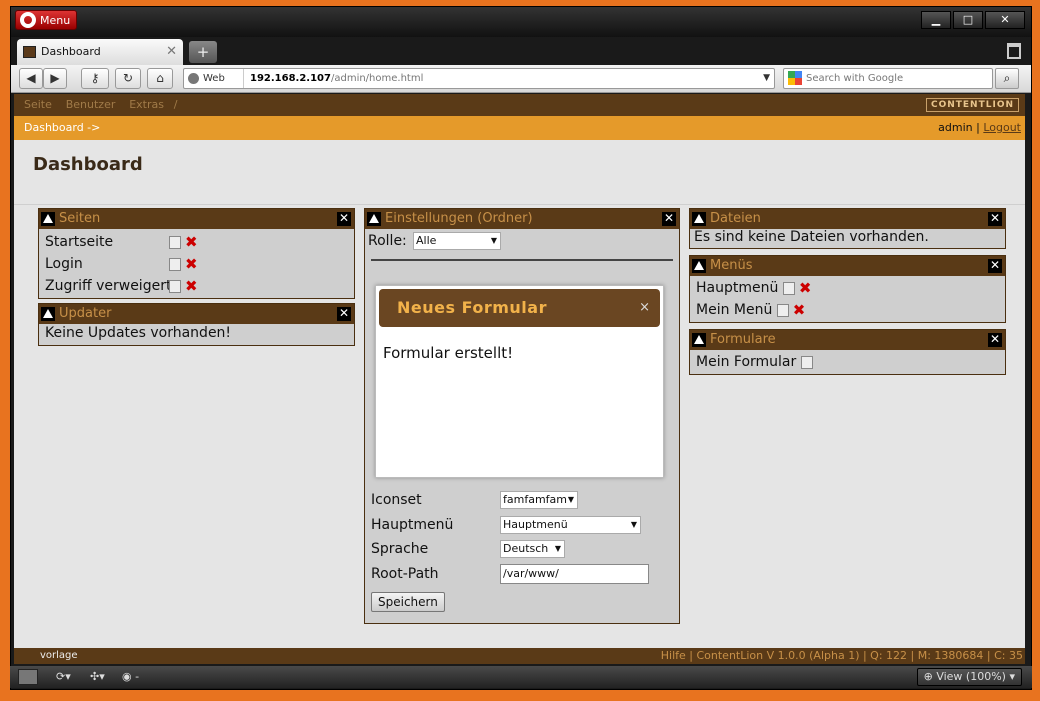 The height and width of the screenshot is (701, 1040). Describe the element at coordinates (570, 524) in the screenshot. I see `hauptmenu-select: Hauptmenü ▼` at that location.